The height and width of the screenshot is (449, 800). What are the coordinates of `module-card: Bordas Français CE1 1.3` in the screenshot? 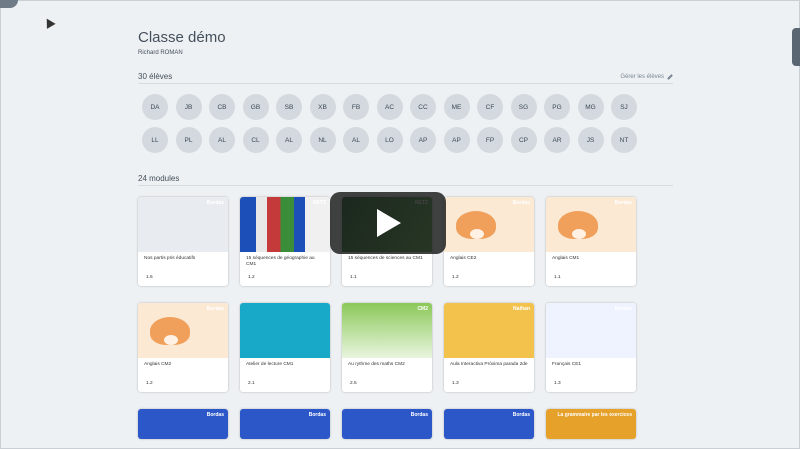 It's located at (591, 347).